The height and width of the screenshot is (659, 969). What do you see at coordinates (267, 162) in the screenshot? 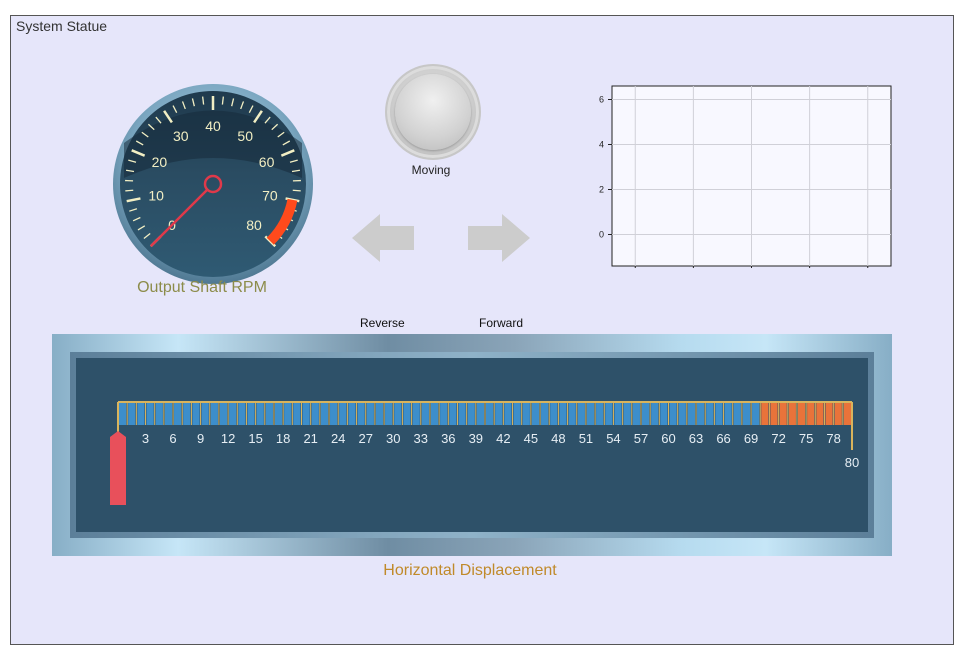
I see `gauge-tick-label: 60` at bounding box center [267, 162].